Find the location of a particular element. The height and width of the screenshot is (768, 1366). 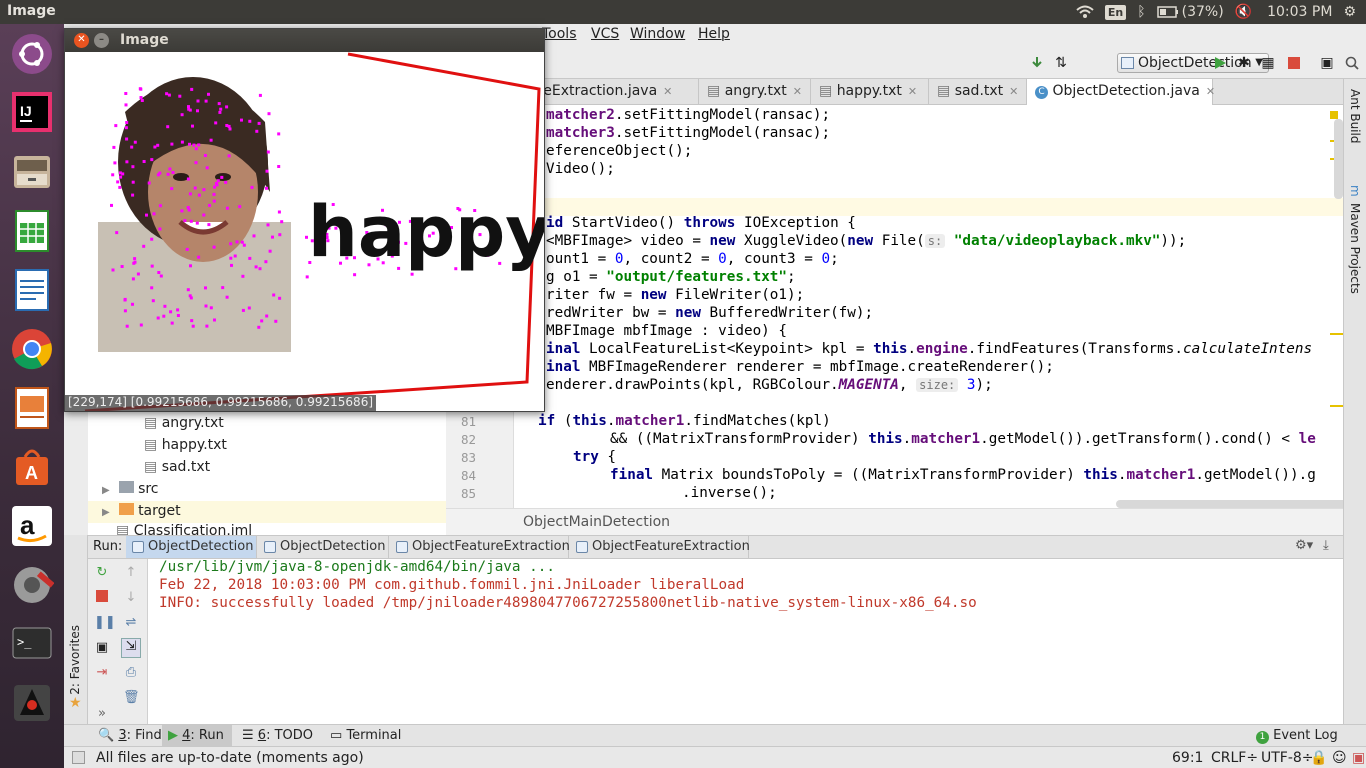

soft-wrap-icon: ⇌ is located at coordinates (131, 623).